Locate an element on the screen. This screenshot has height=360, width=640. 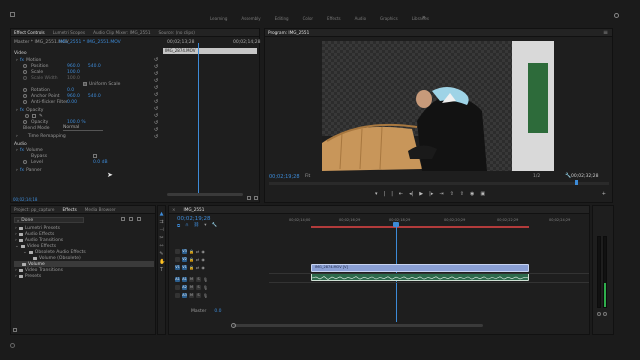
ec-playhead is located at coordinates (198, 118).